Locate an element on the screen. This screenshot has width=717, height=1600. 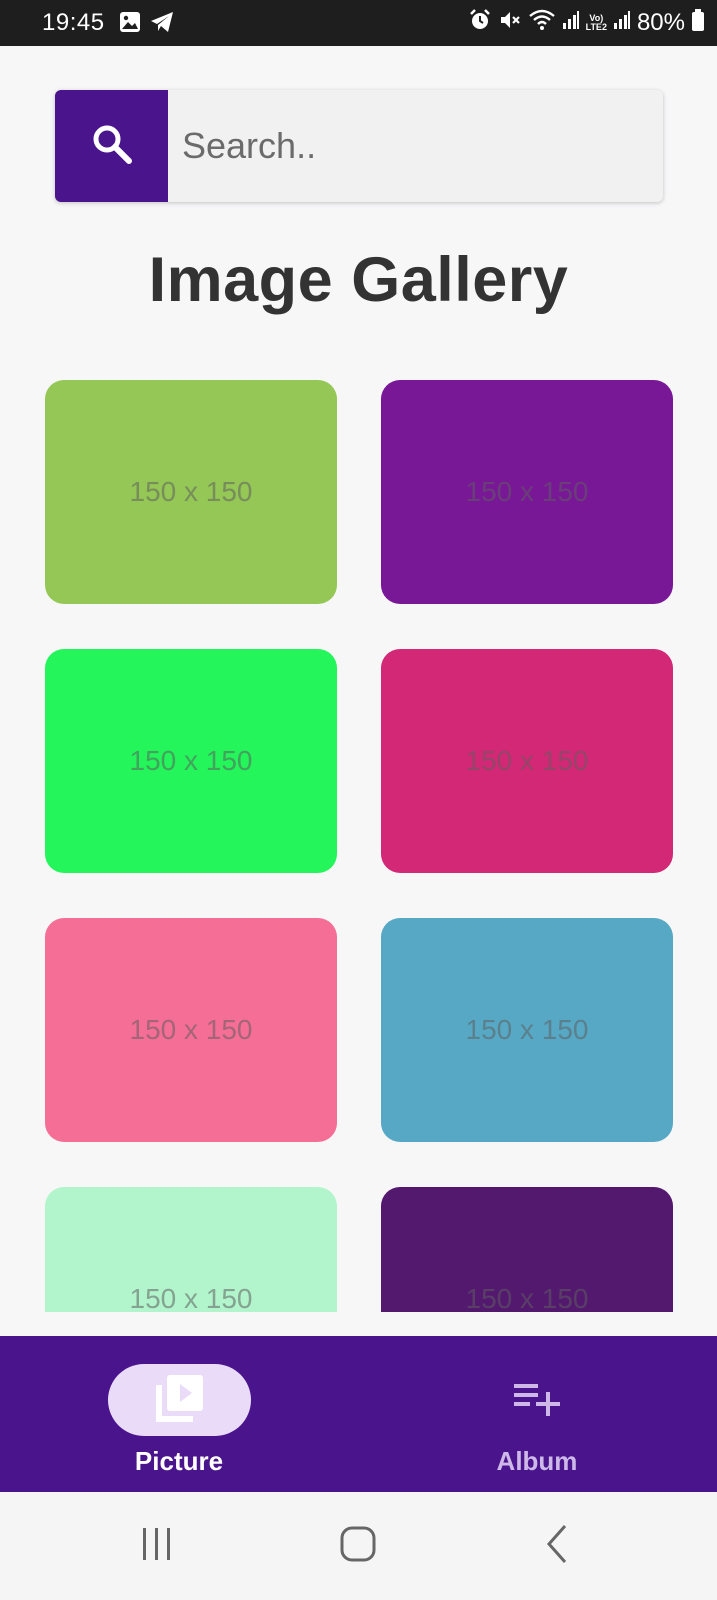
back-button is located at coordinates (559, 1546).